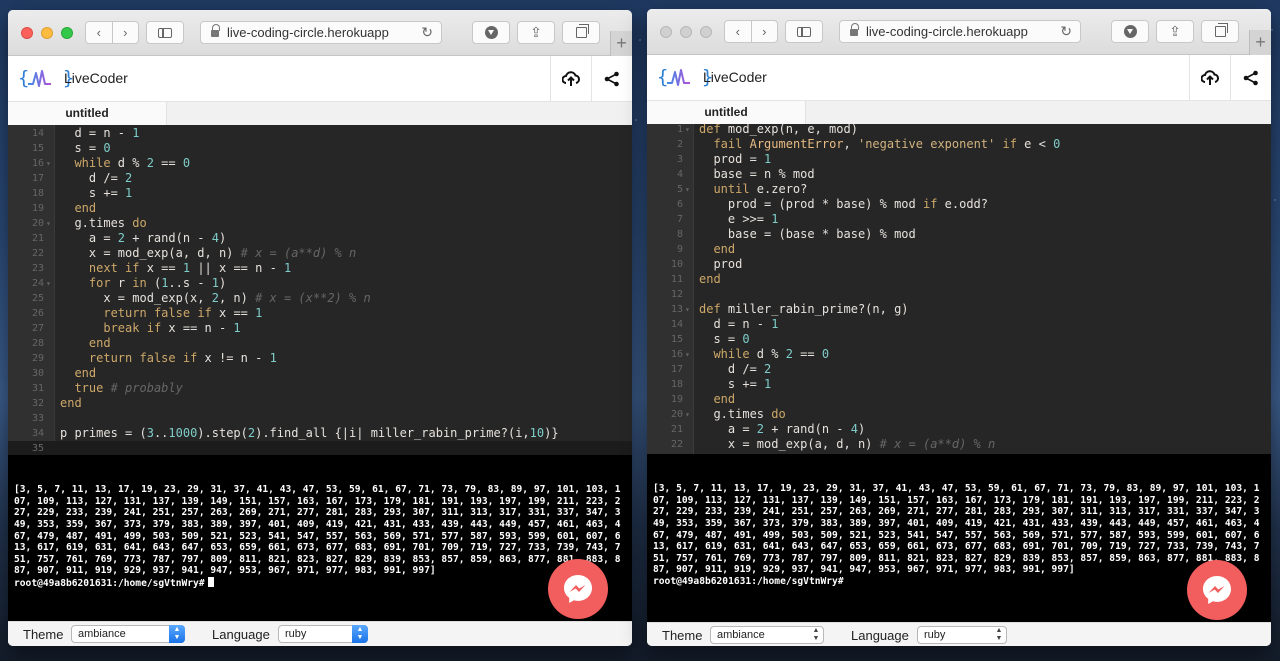  Describe the element at coordinates (320, 373) in the screenshot. I see `code-line: 30 end` at that location.